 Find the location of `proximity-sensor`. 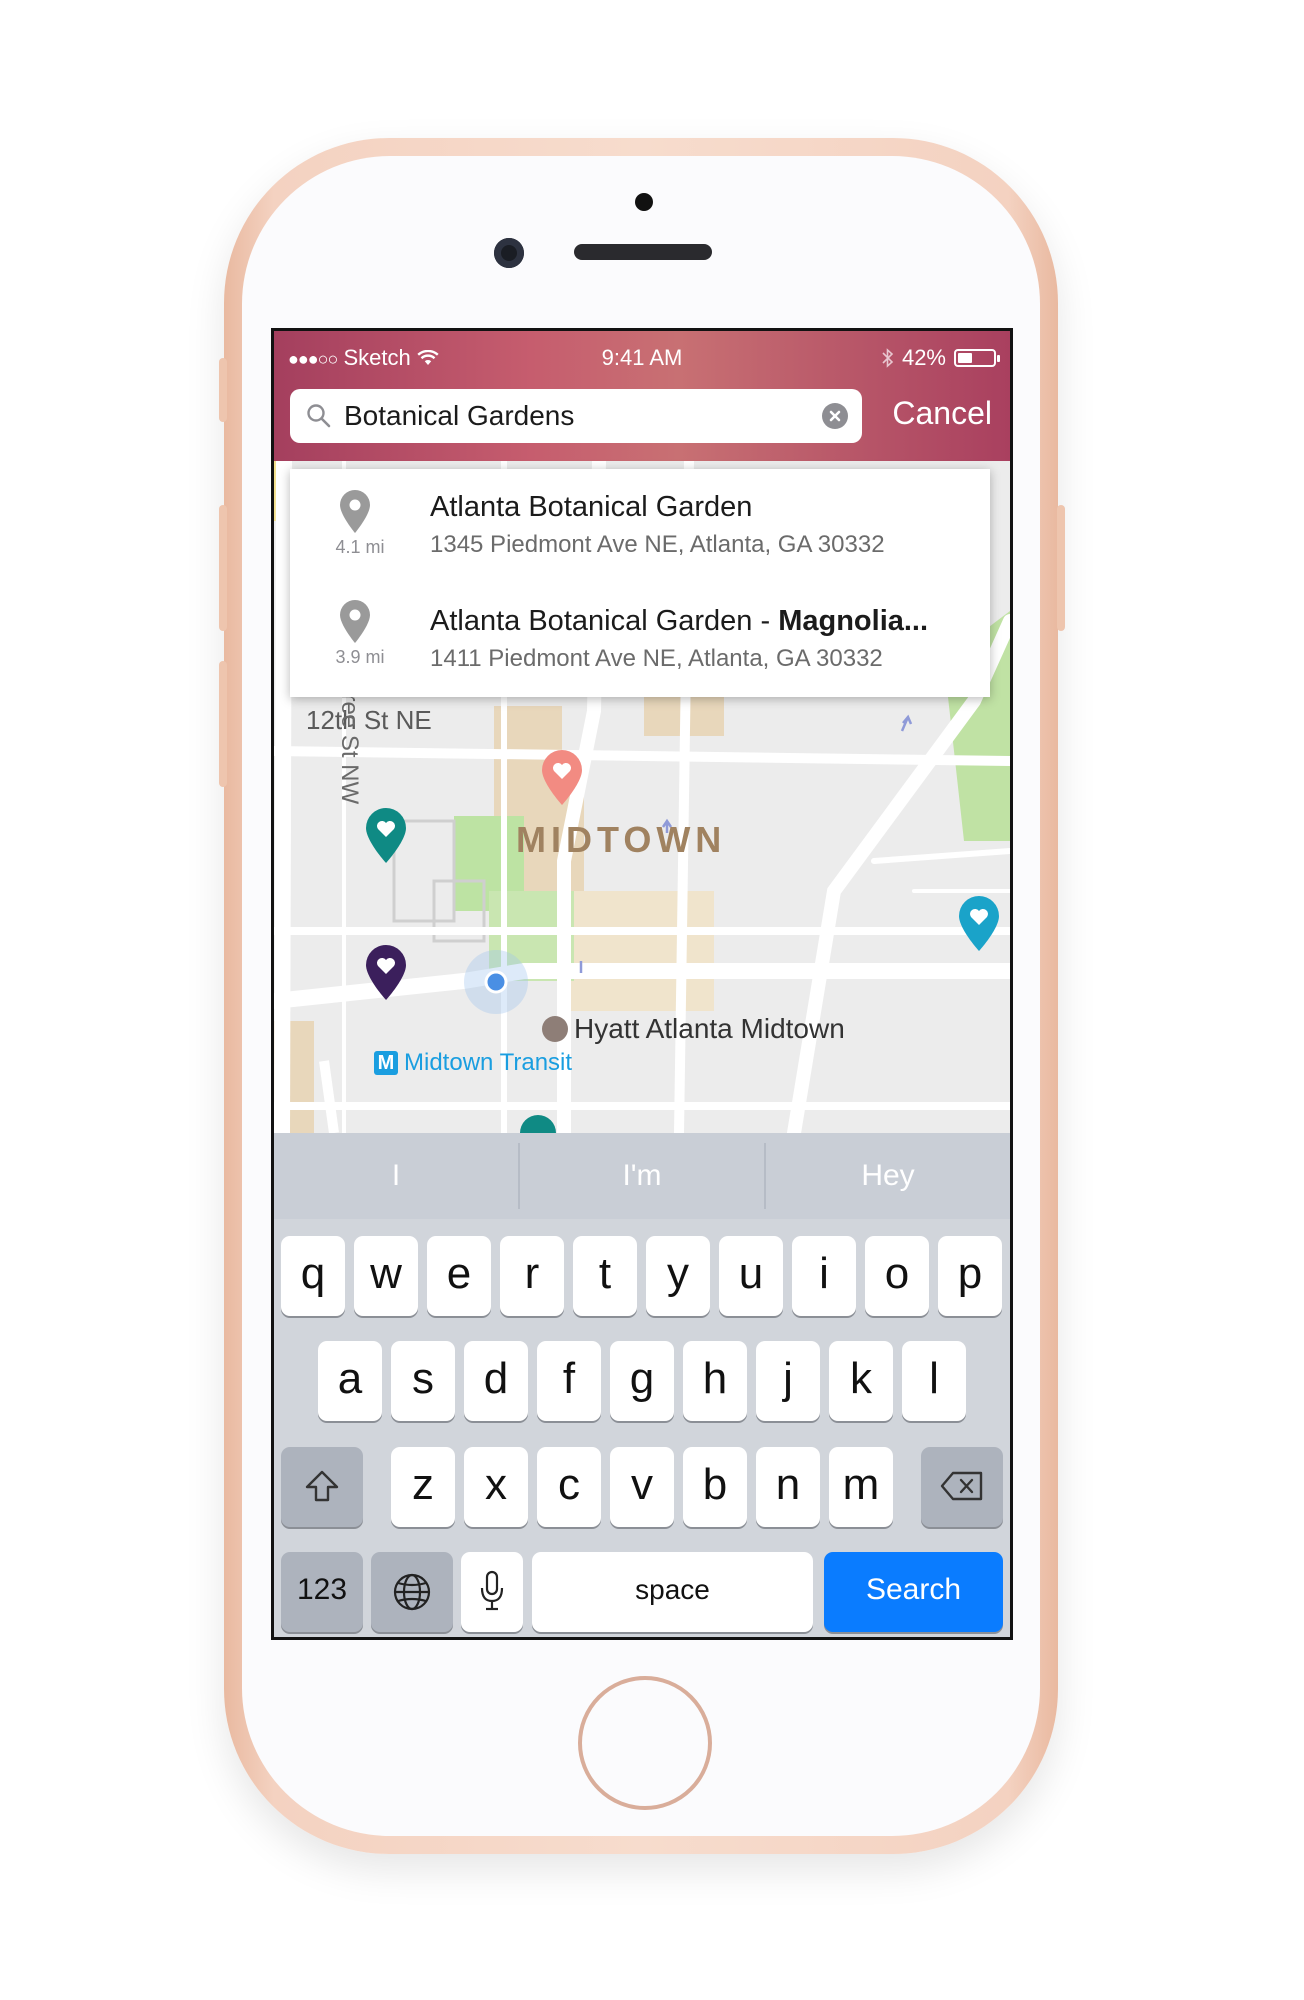

proximity-sensor is located at coordinates (644, 202).